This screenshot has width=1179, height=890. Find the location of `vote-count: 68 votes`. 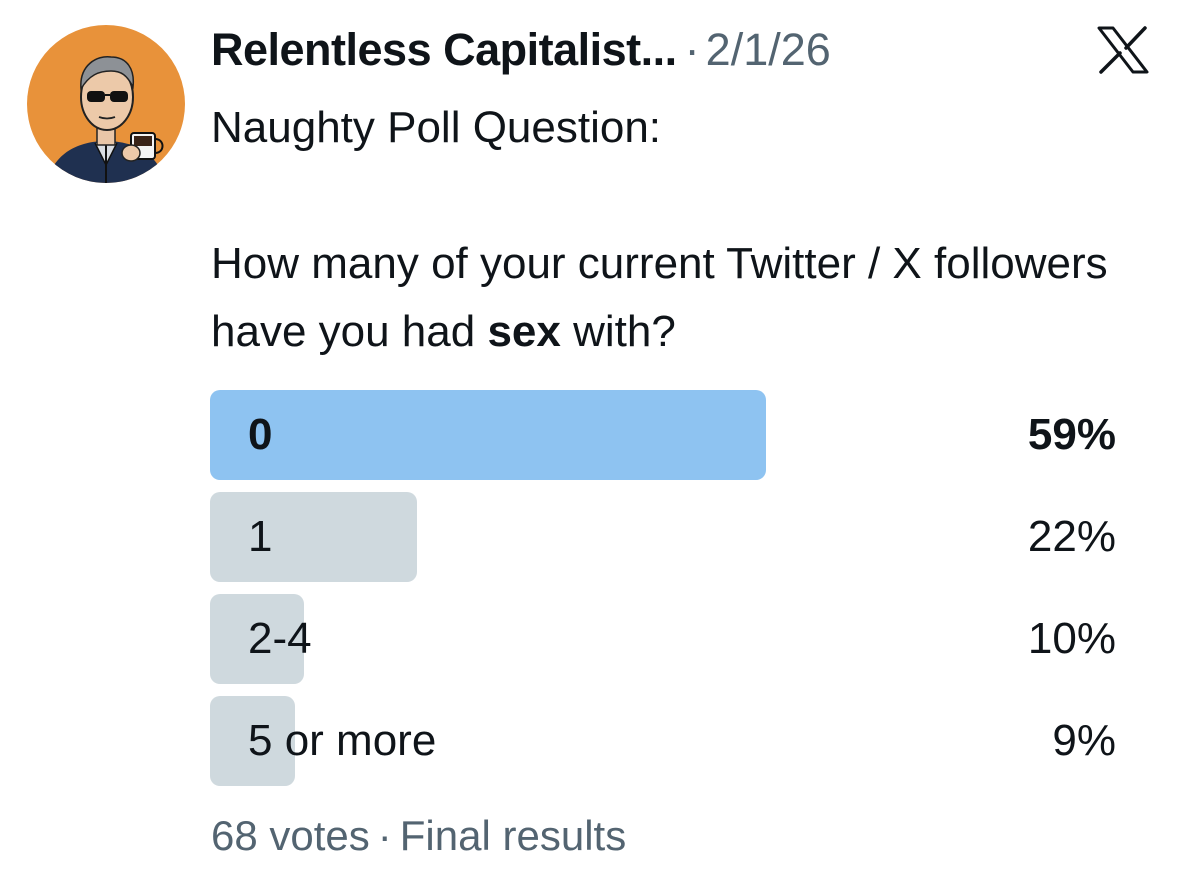

vote-count: 68 votes is located at coordinates (290, 835).